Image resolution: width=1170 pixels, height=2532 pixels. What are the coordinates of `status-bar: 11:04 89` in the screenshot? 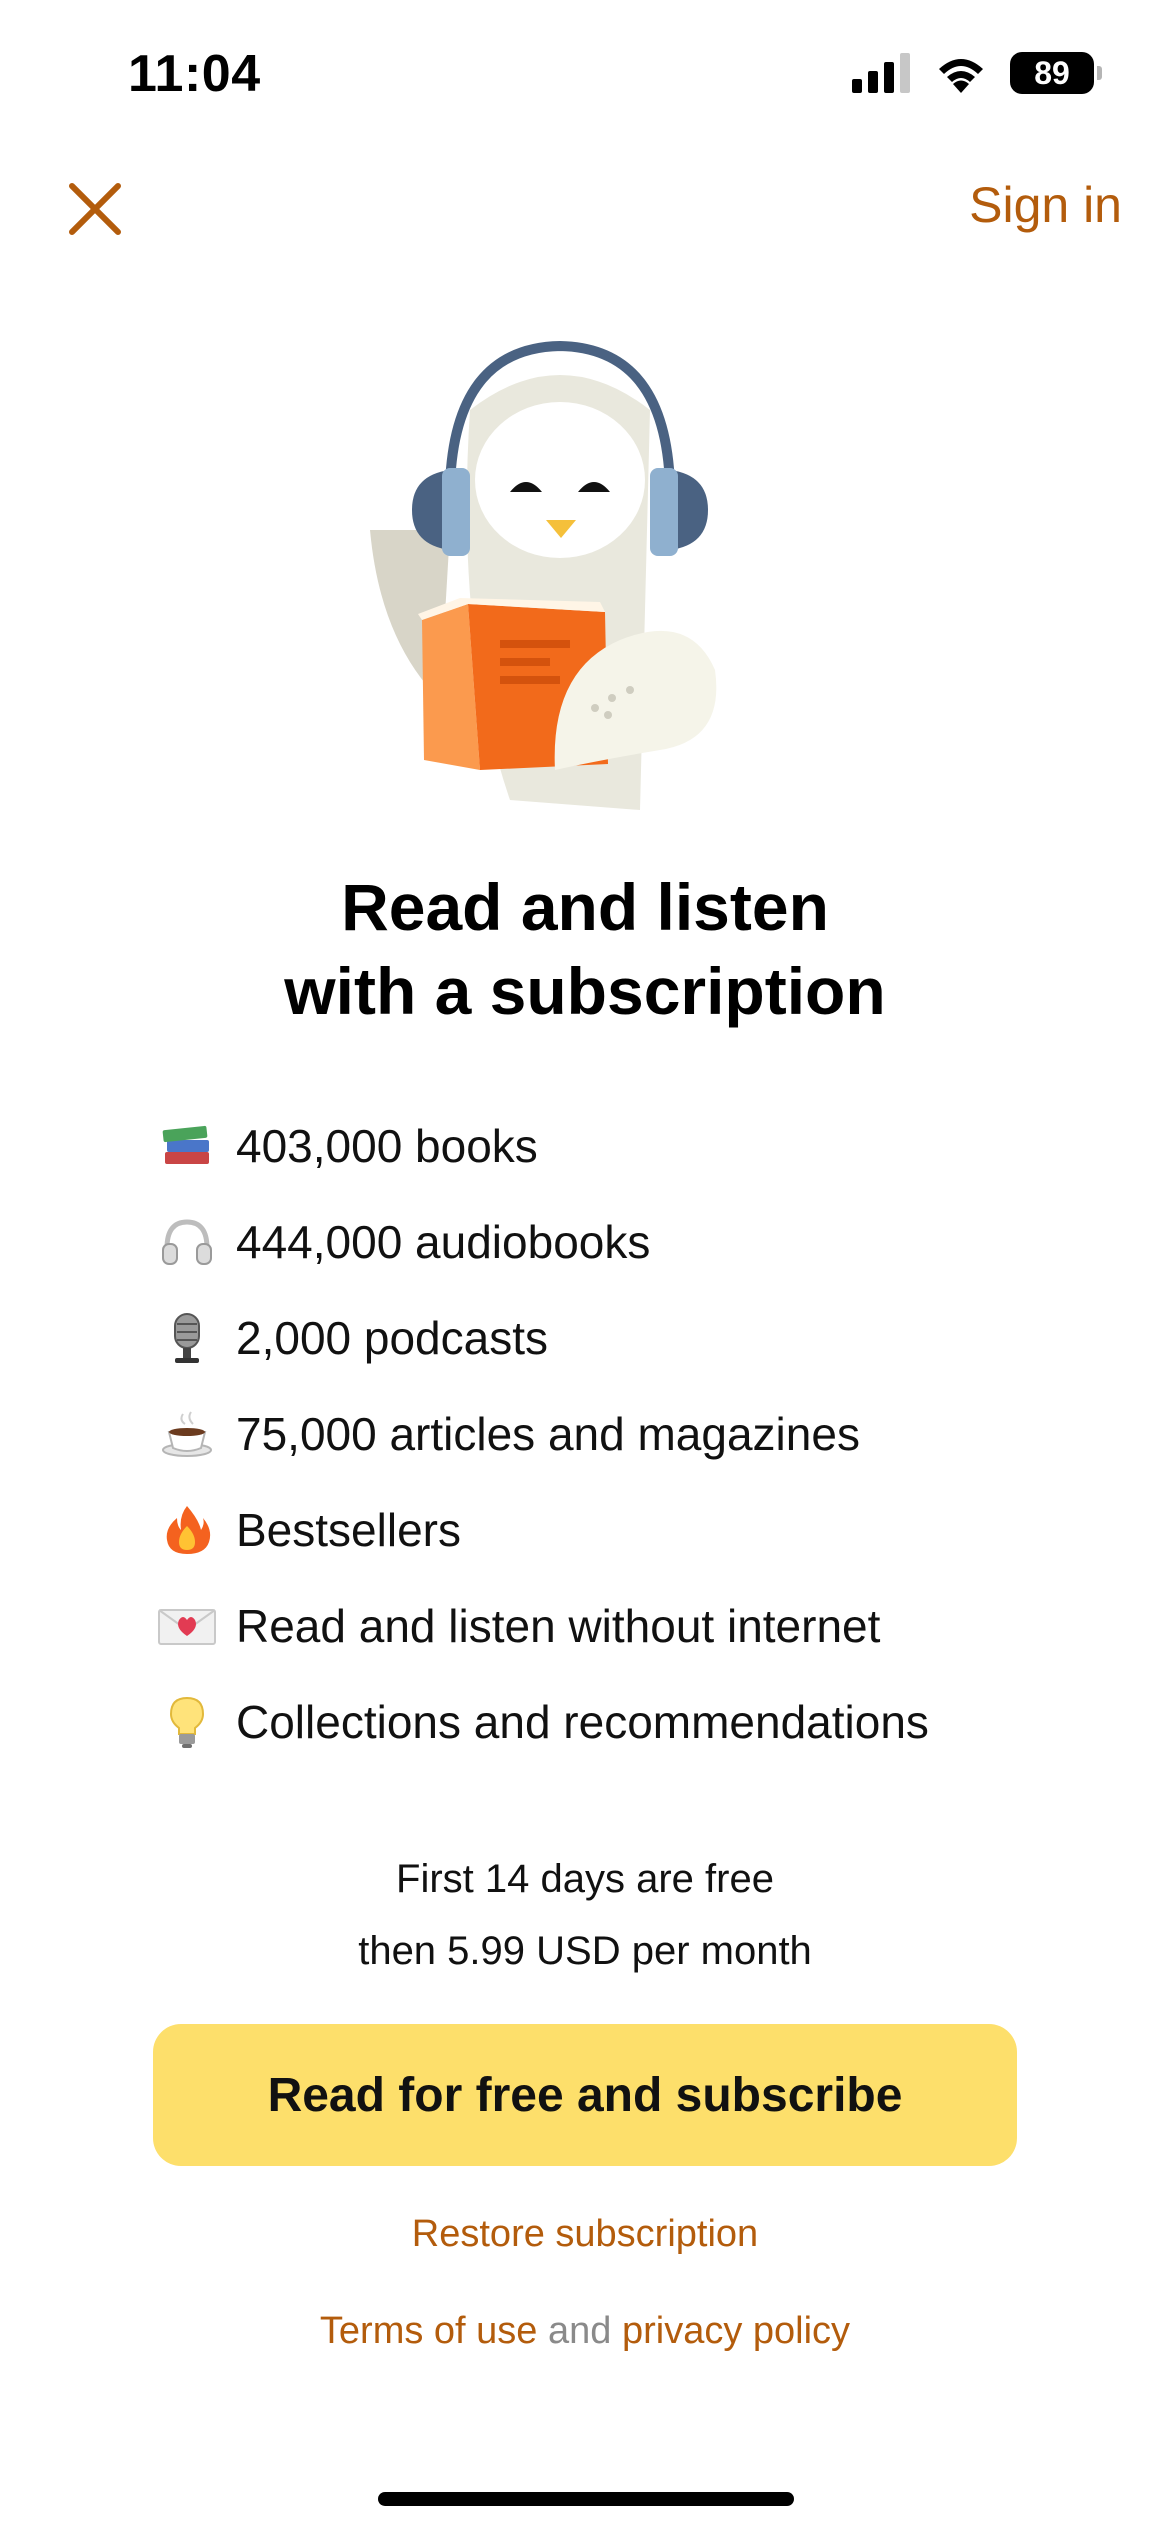 It's located at (585, 75).